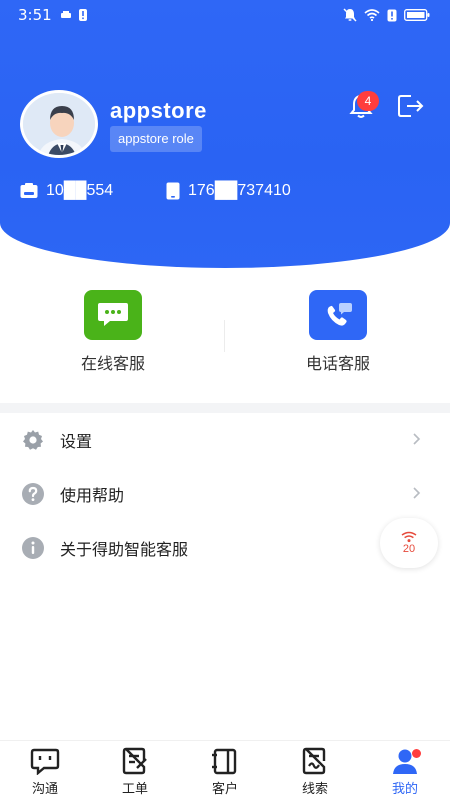  What do you see at coordinates (417, 15) in the screenshot?
I see `battery-icon` at bounding box center [417, 15].